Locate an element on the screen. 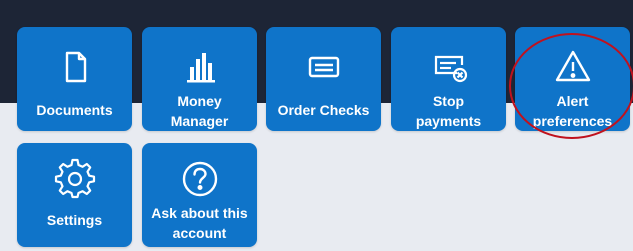 The width and height of the screenshot is (633, 251). ask-about-account-label-line2: account is located at coordinates (199, 233).